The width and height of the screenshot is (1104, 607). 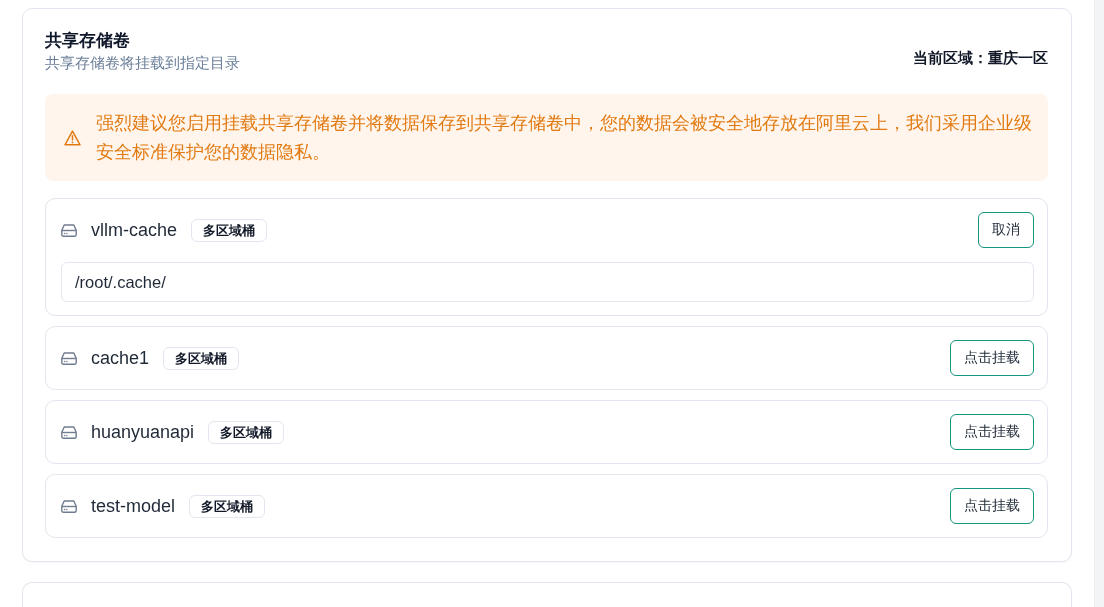 What do you see at coordinates (1006, 230) in the screenshot?
I see `cancel-button: 取消` at bounding box center [1006, 230].